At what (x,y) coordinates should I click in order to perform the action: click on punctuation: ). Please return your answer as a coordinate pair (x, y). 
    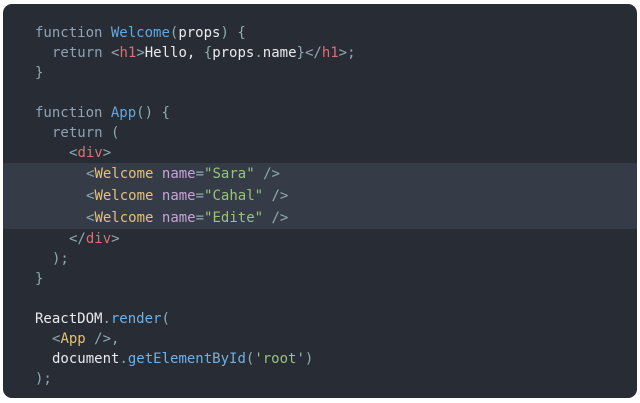
    Looking at the image, I should click on (224, 33).